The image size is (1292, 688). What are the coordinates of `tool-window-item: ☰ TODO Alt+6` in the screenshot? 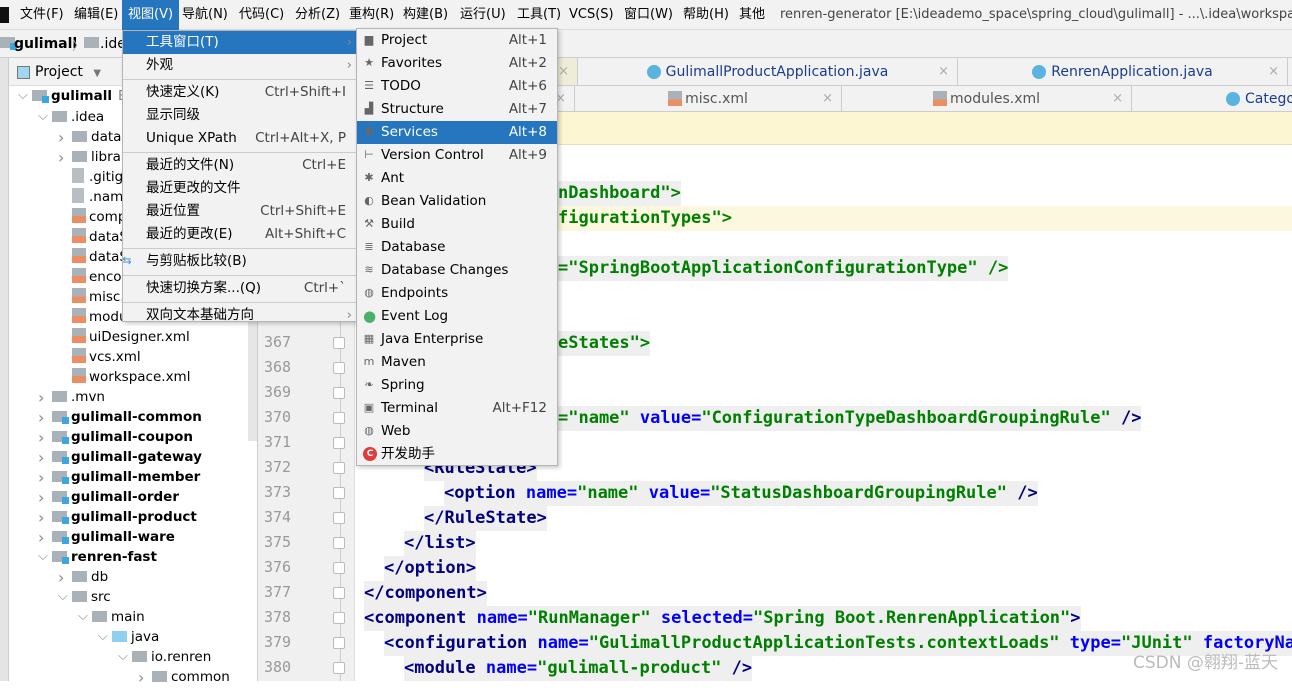 It's located at (457, 86).